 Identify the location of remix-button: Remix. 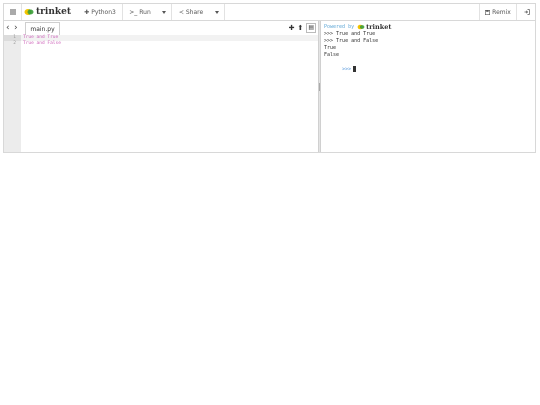
(498, 12).